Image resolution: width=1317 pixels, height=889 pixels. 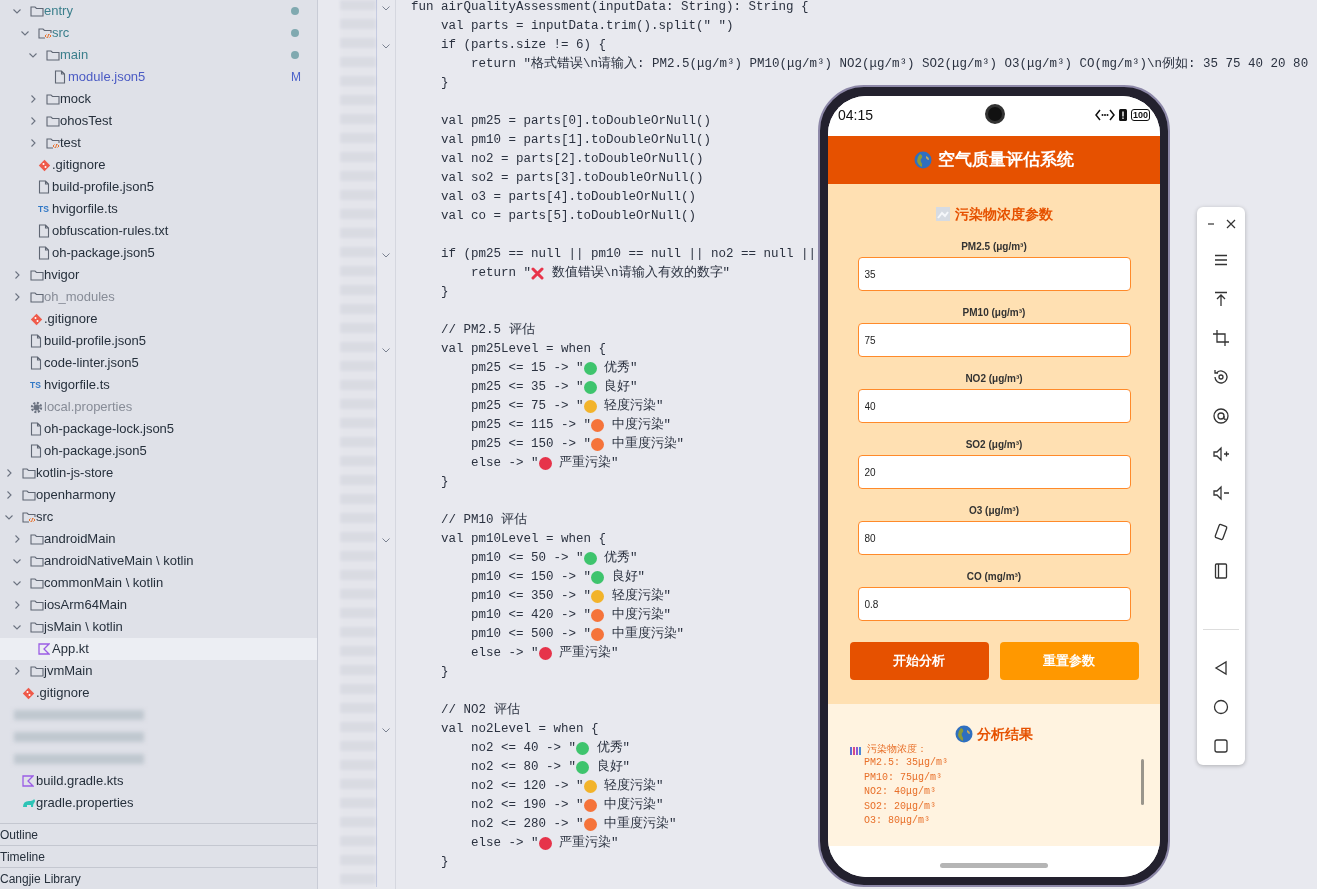 I want to click on panel-header: Timeline, so click(x=158, y=856).